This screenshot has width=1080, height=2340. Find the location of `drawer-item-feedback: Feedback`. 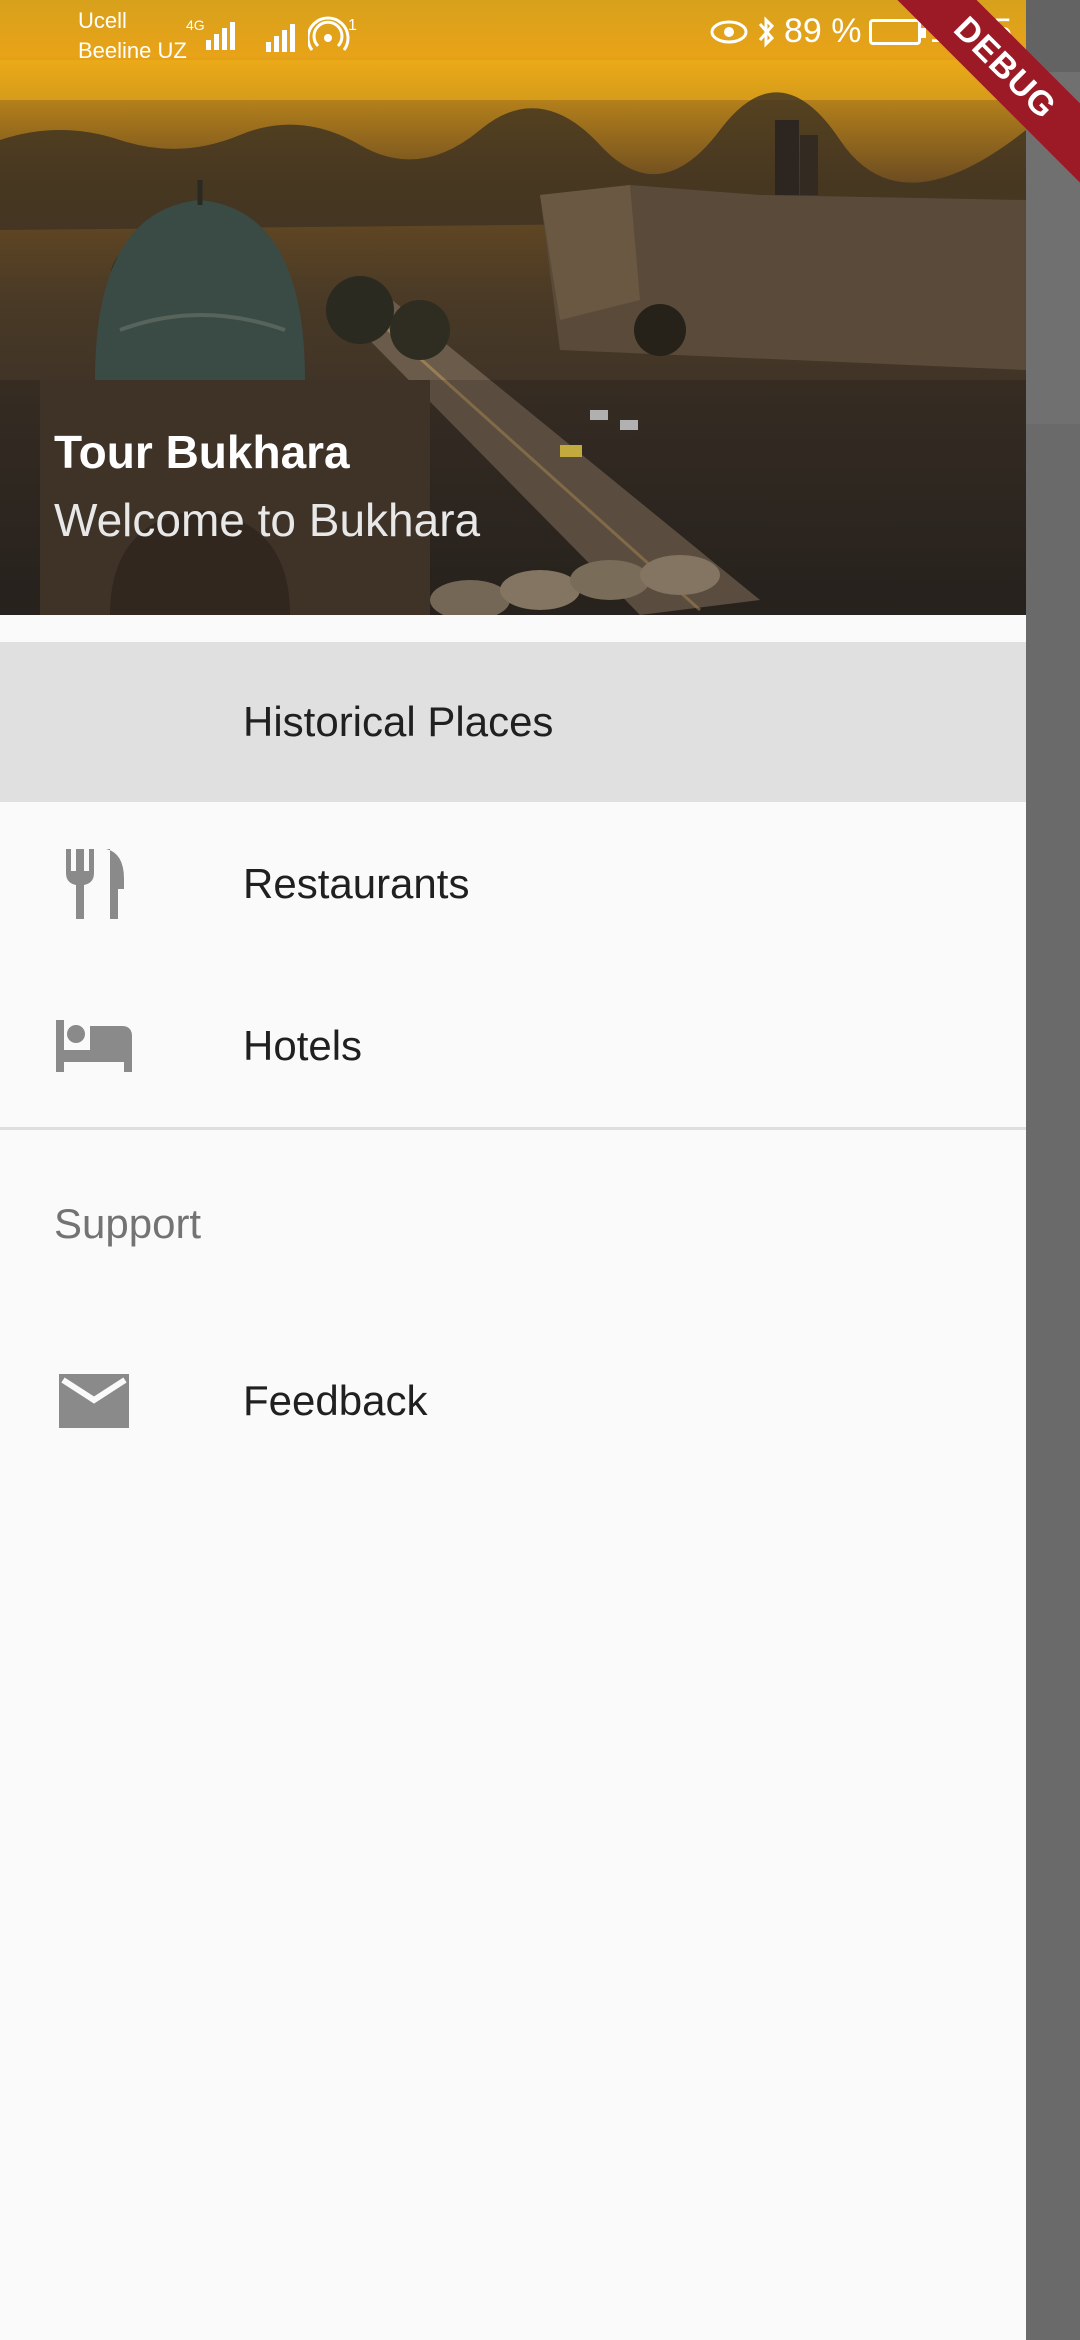

drawer-item-feedback: Feedback is located at coordinates (513, 1401).